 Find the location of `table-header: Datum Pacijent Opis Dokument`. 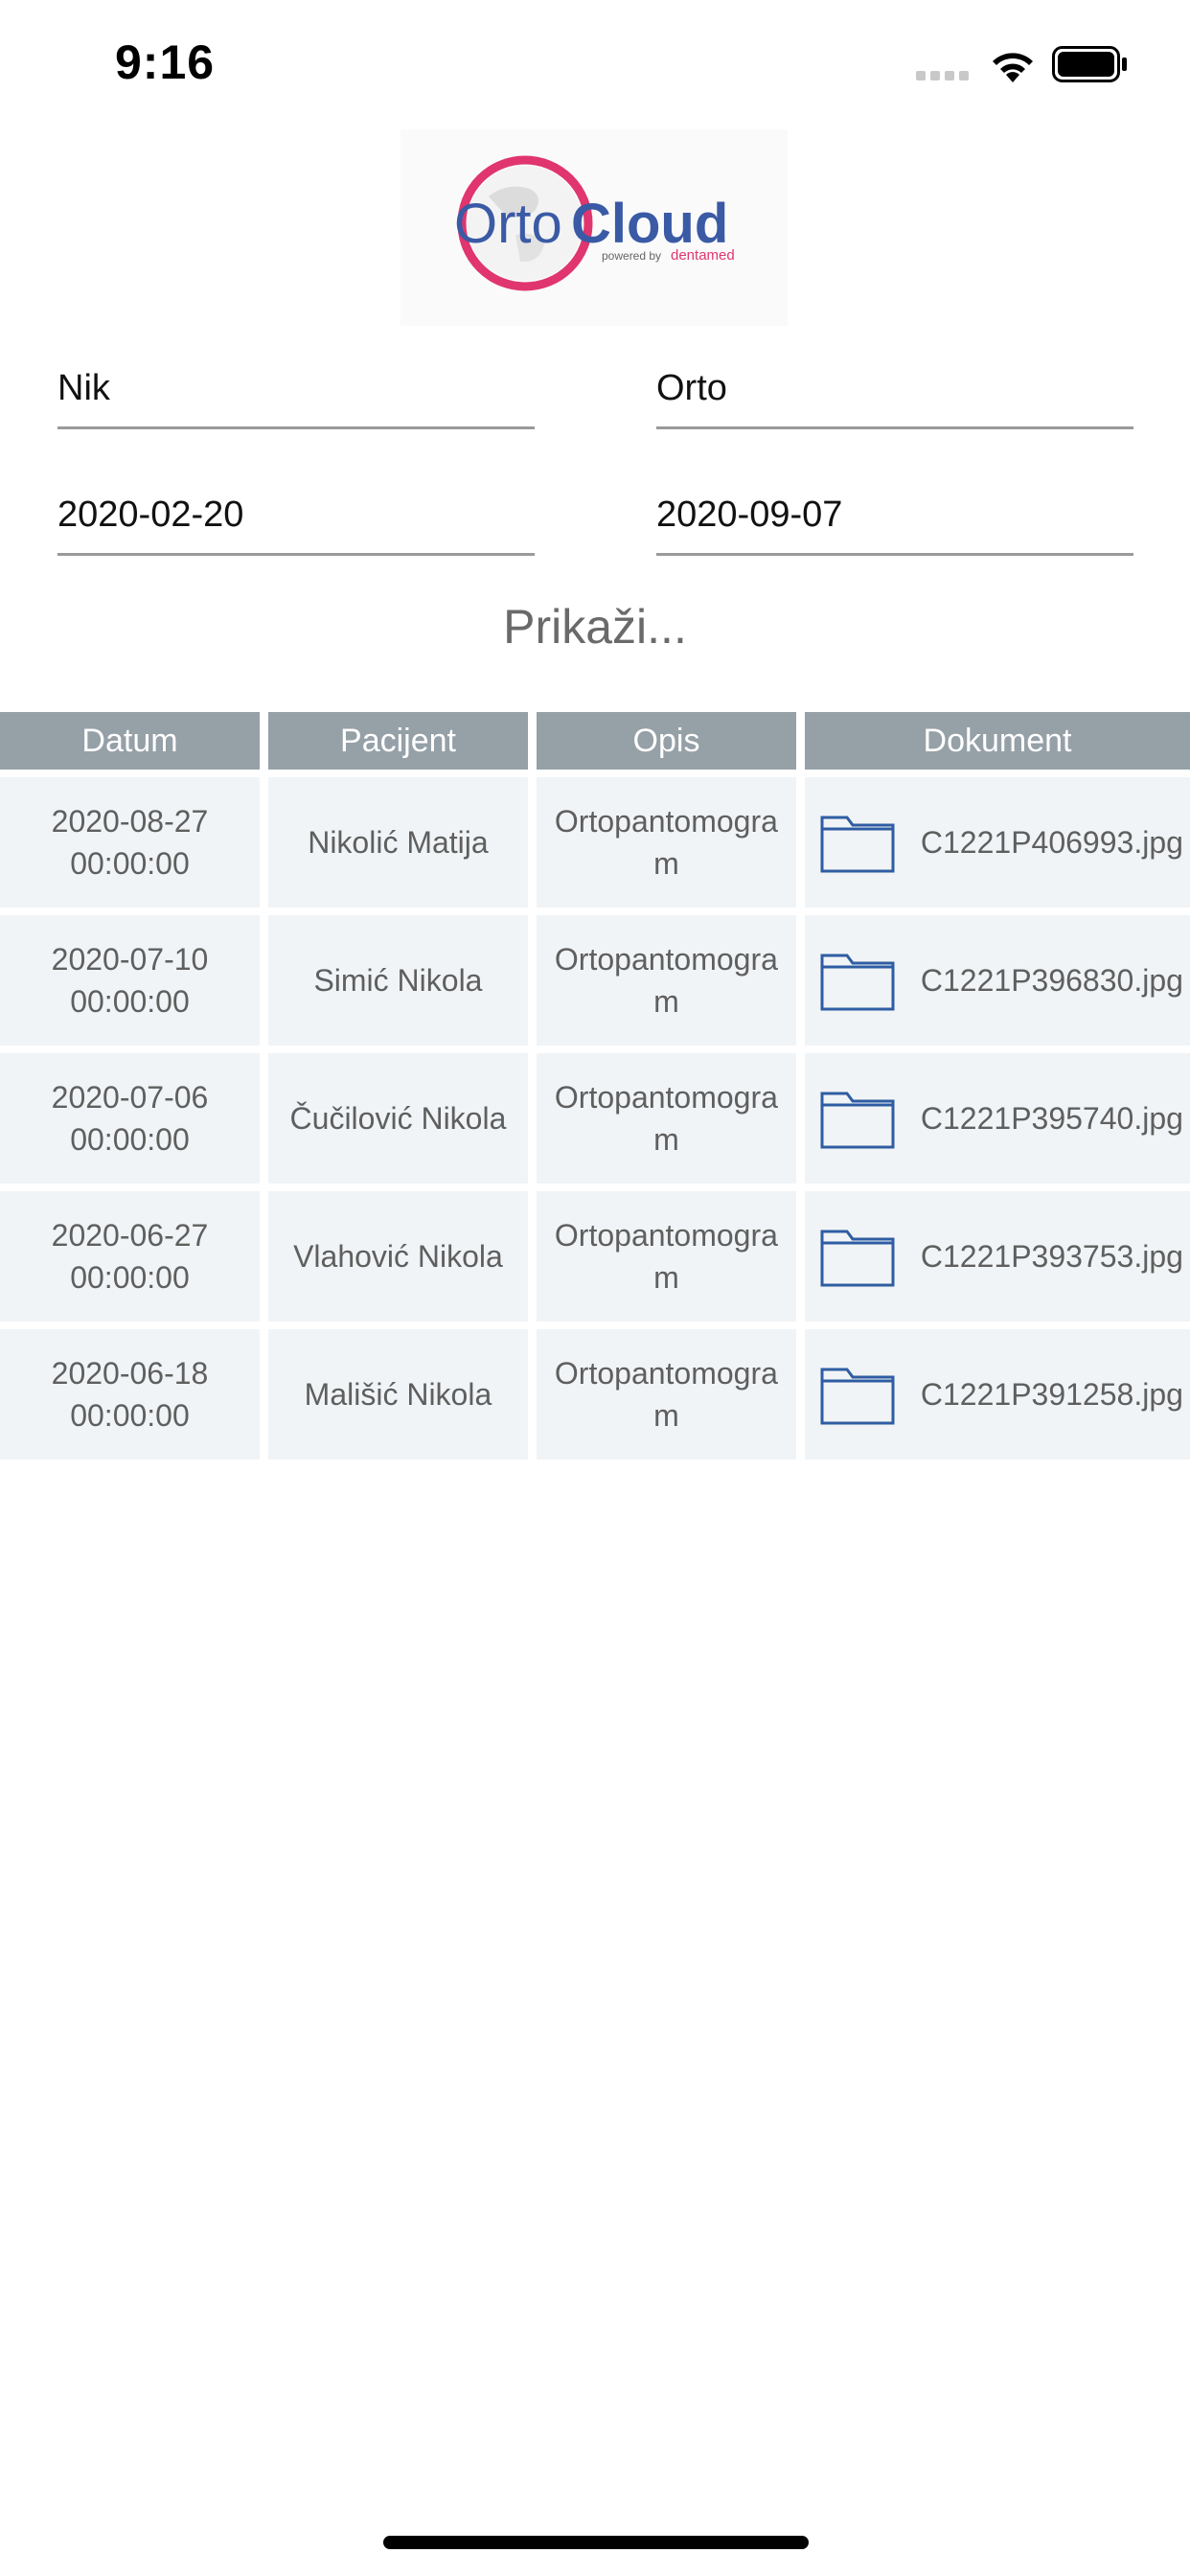

table-header: Datum Pacijent Opis Dokument is located at coordinates (595, 741).